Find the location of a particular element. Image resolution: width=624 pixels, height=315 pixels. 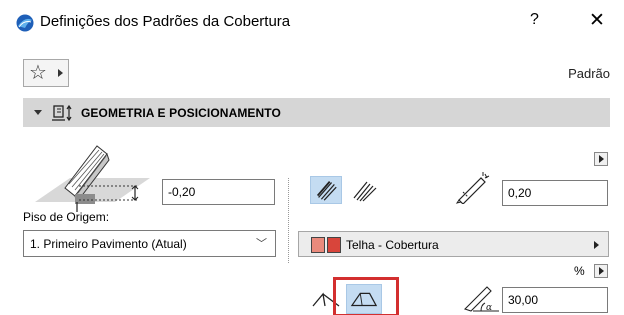

svg-text: α is located at coordinates (489, 308).